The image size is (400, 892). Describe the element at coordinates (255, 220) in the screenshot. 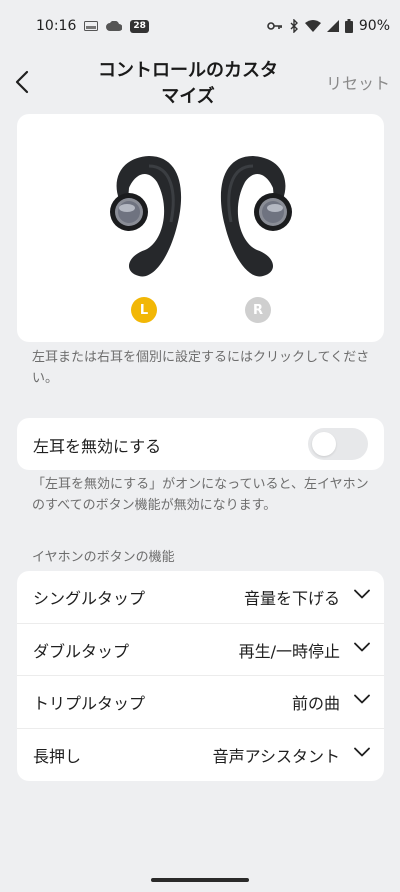

I see `right-earbud-image` at that location.